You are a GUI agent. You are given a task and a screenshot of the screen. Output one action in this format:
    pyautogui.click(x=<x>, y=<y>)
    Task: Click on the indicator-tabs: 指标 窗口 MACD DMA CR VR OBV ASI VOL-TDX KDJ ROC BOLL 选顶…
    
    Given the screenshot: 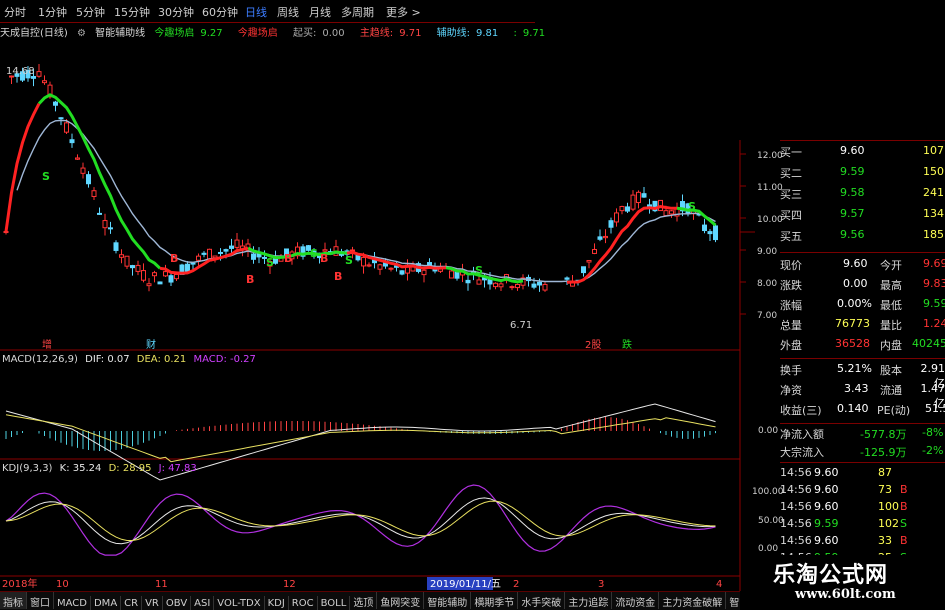 What is the action you would take?
    pyautogui.click(x=370, y=600)
    